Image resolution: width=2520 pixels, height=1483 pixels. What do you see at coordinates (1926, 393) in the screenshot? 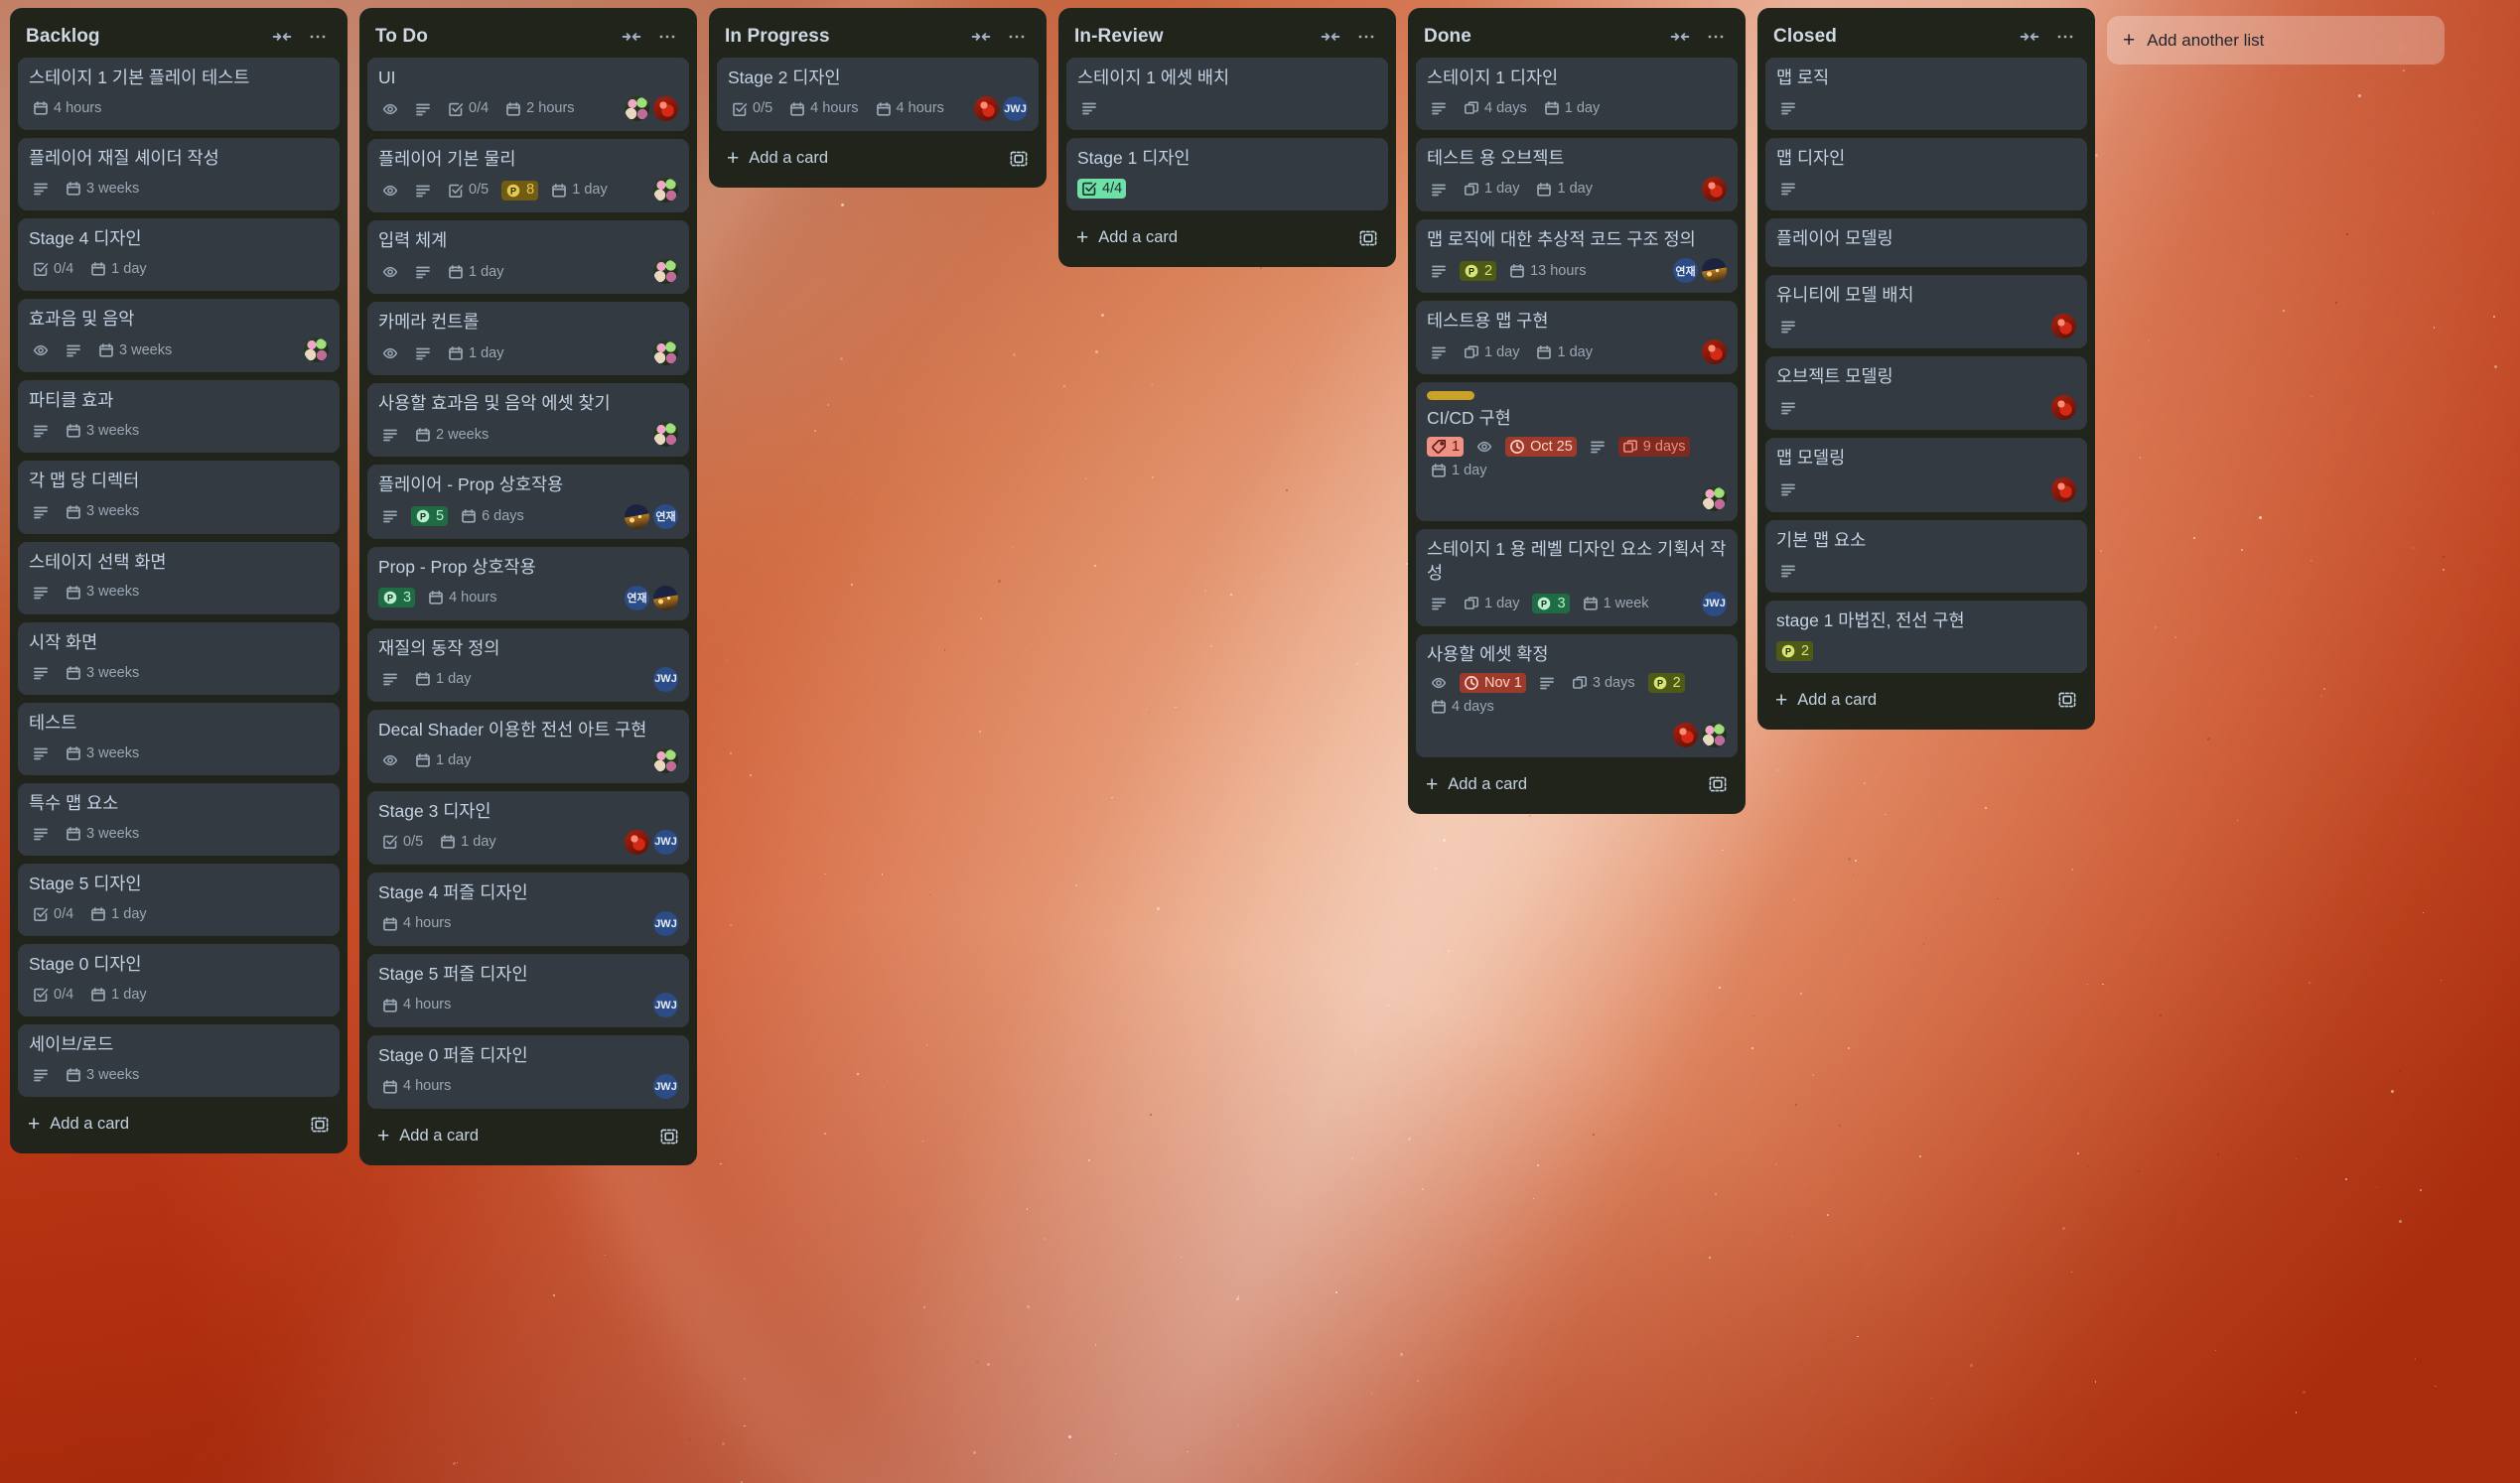
I see `card: 오브젝트 모델링` at bounding box center [1926, 393].